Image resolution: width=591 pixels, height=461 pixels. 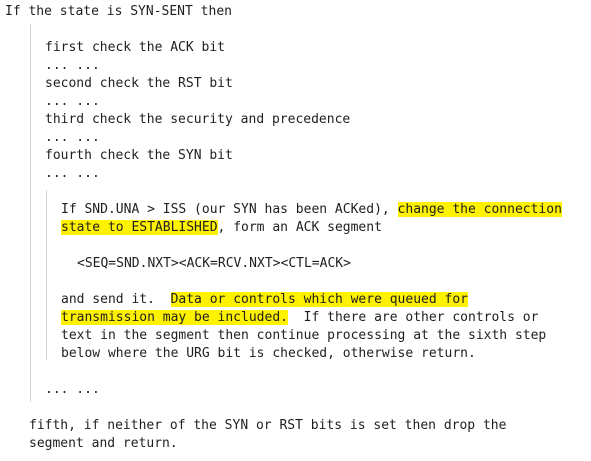 I want to click on highlight-text: change the connection, so click(x=479, y=209).